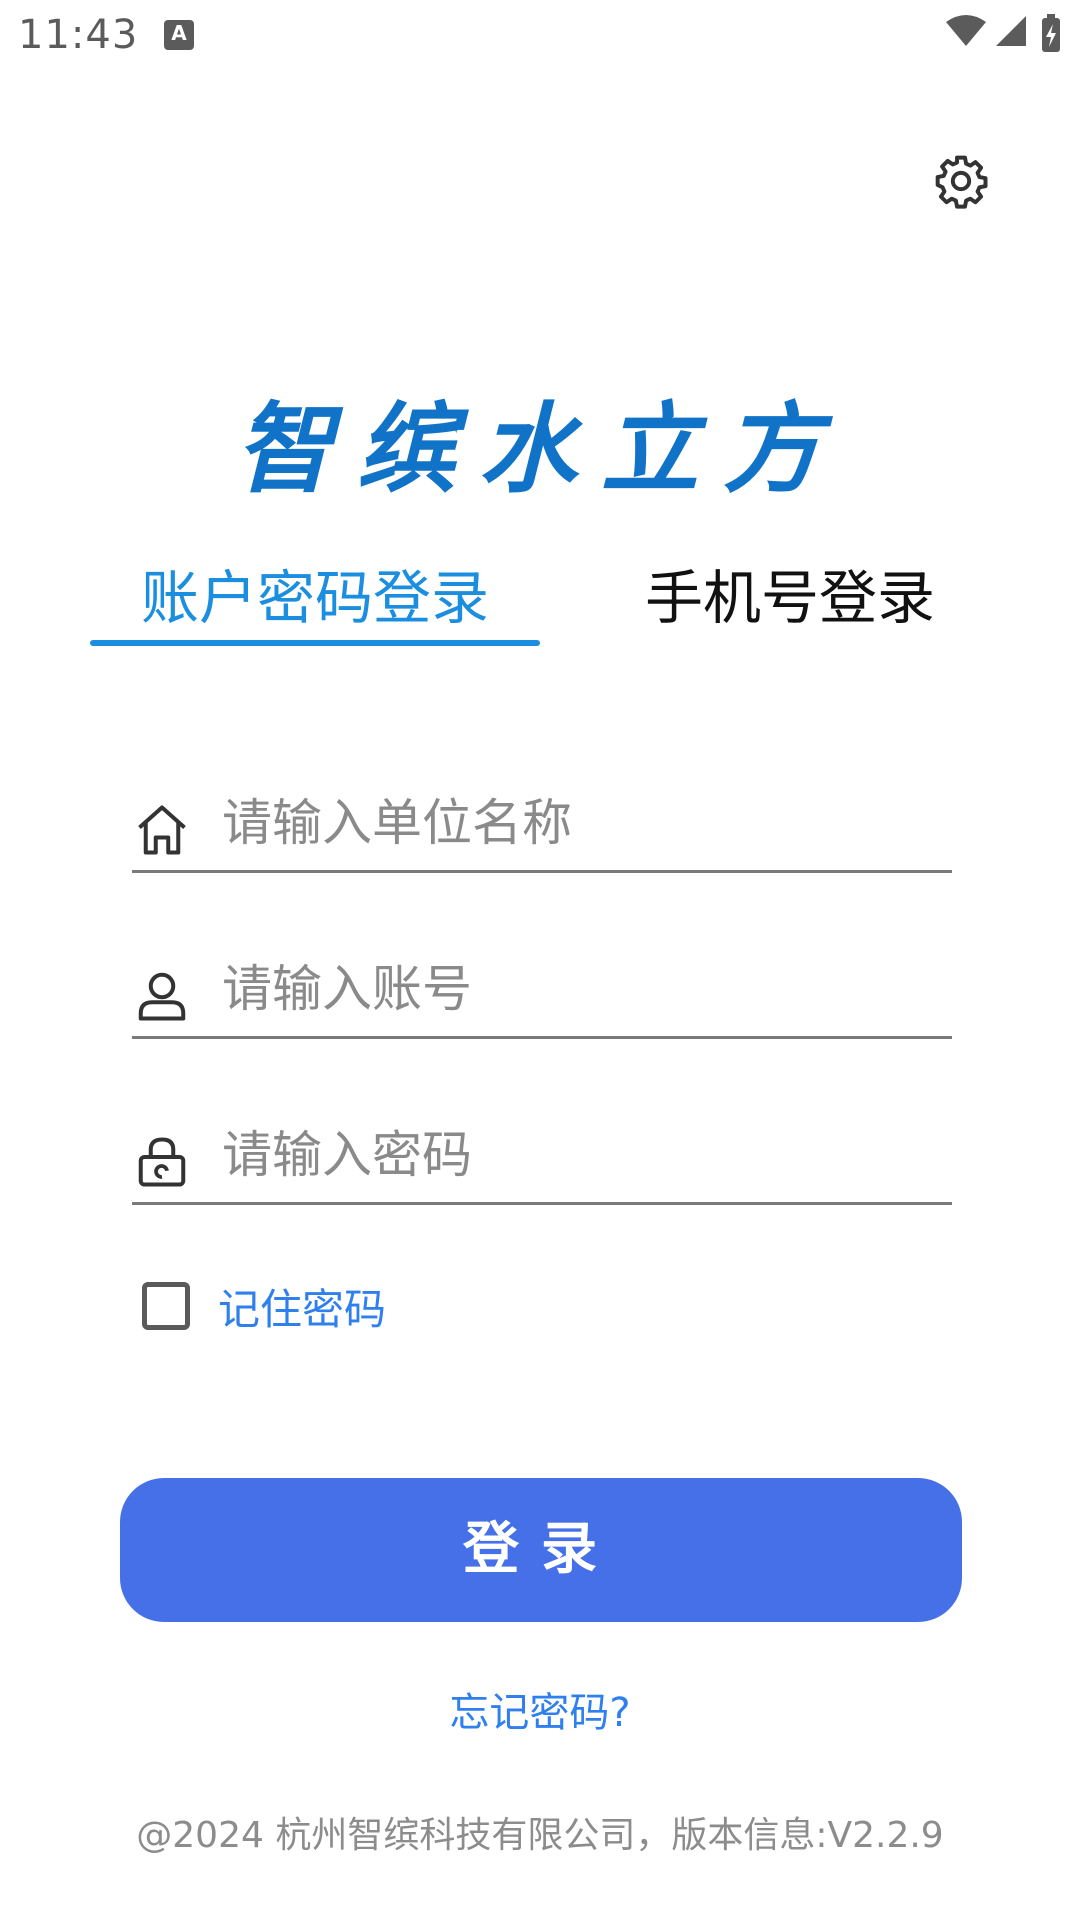  I want to click on status-icons, so click(1004, 36).